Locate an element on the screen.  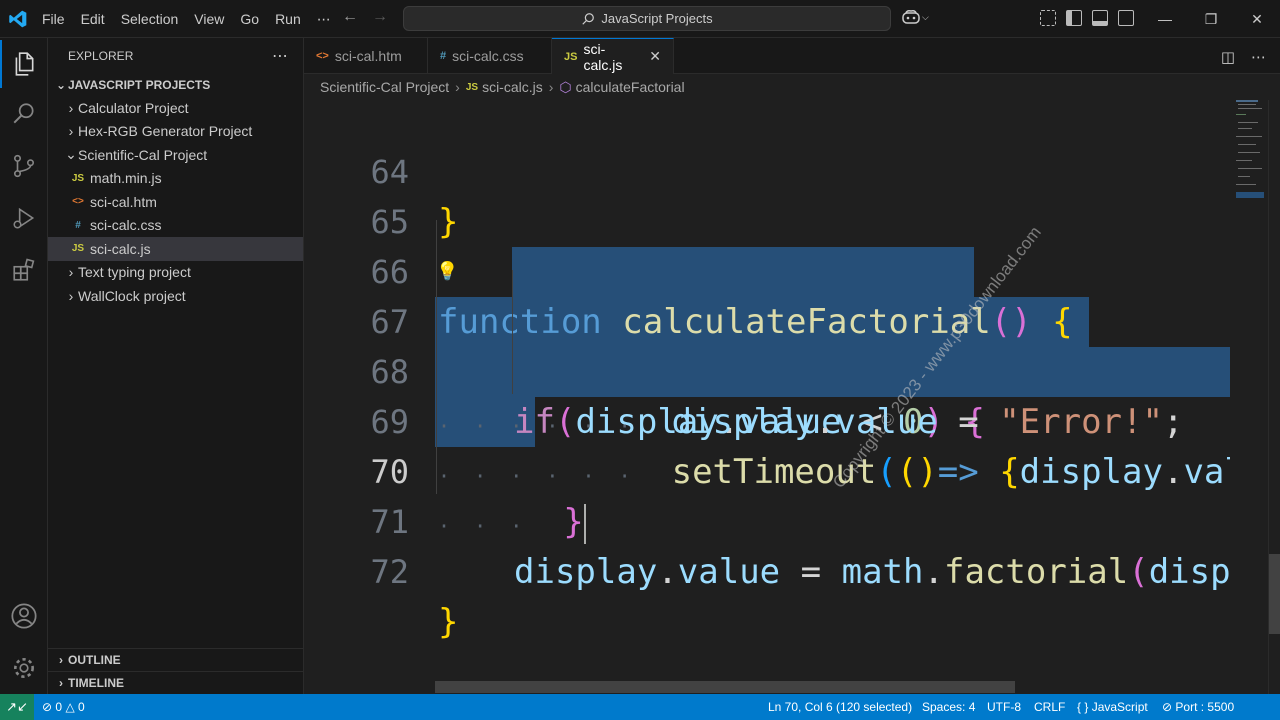
source-control-activity is located at coordinates (24, 166).